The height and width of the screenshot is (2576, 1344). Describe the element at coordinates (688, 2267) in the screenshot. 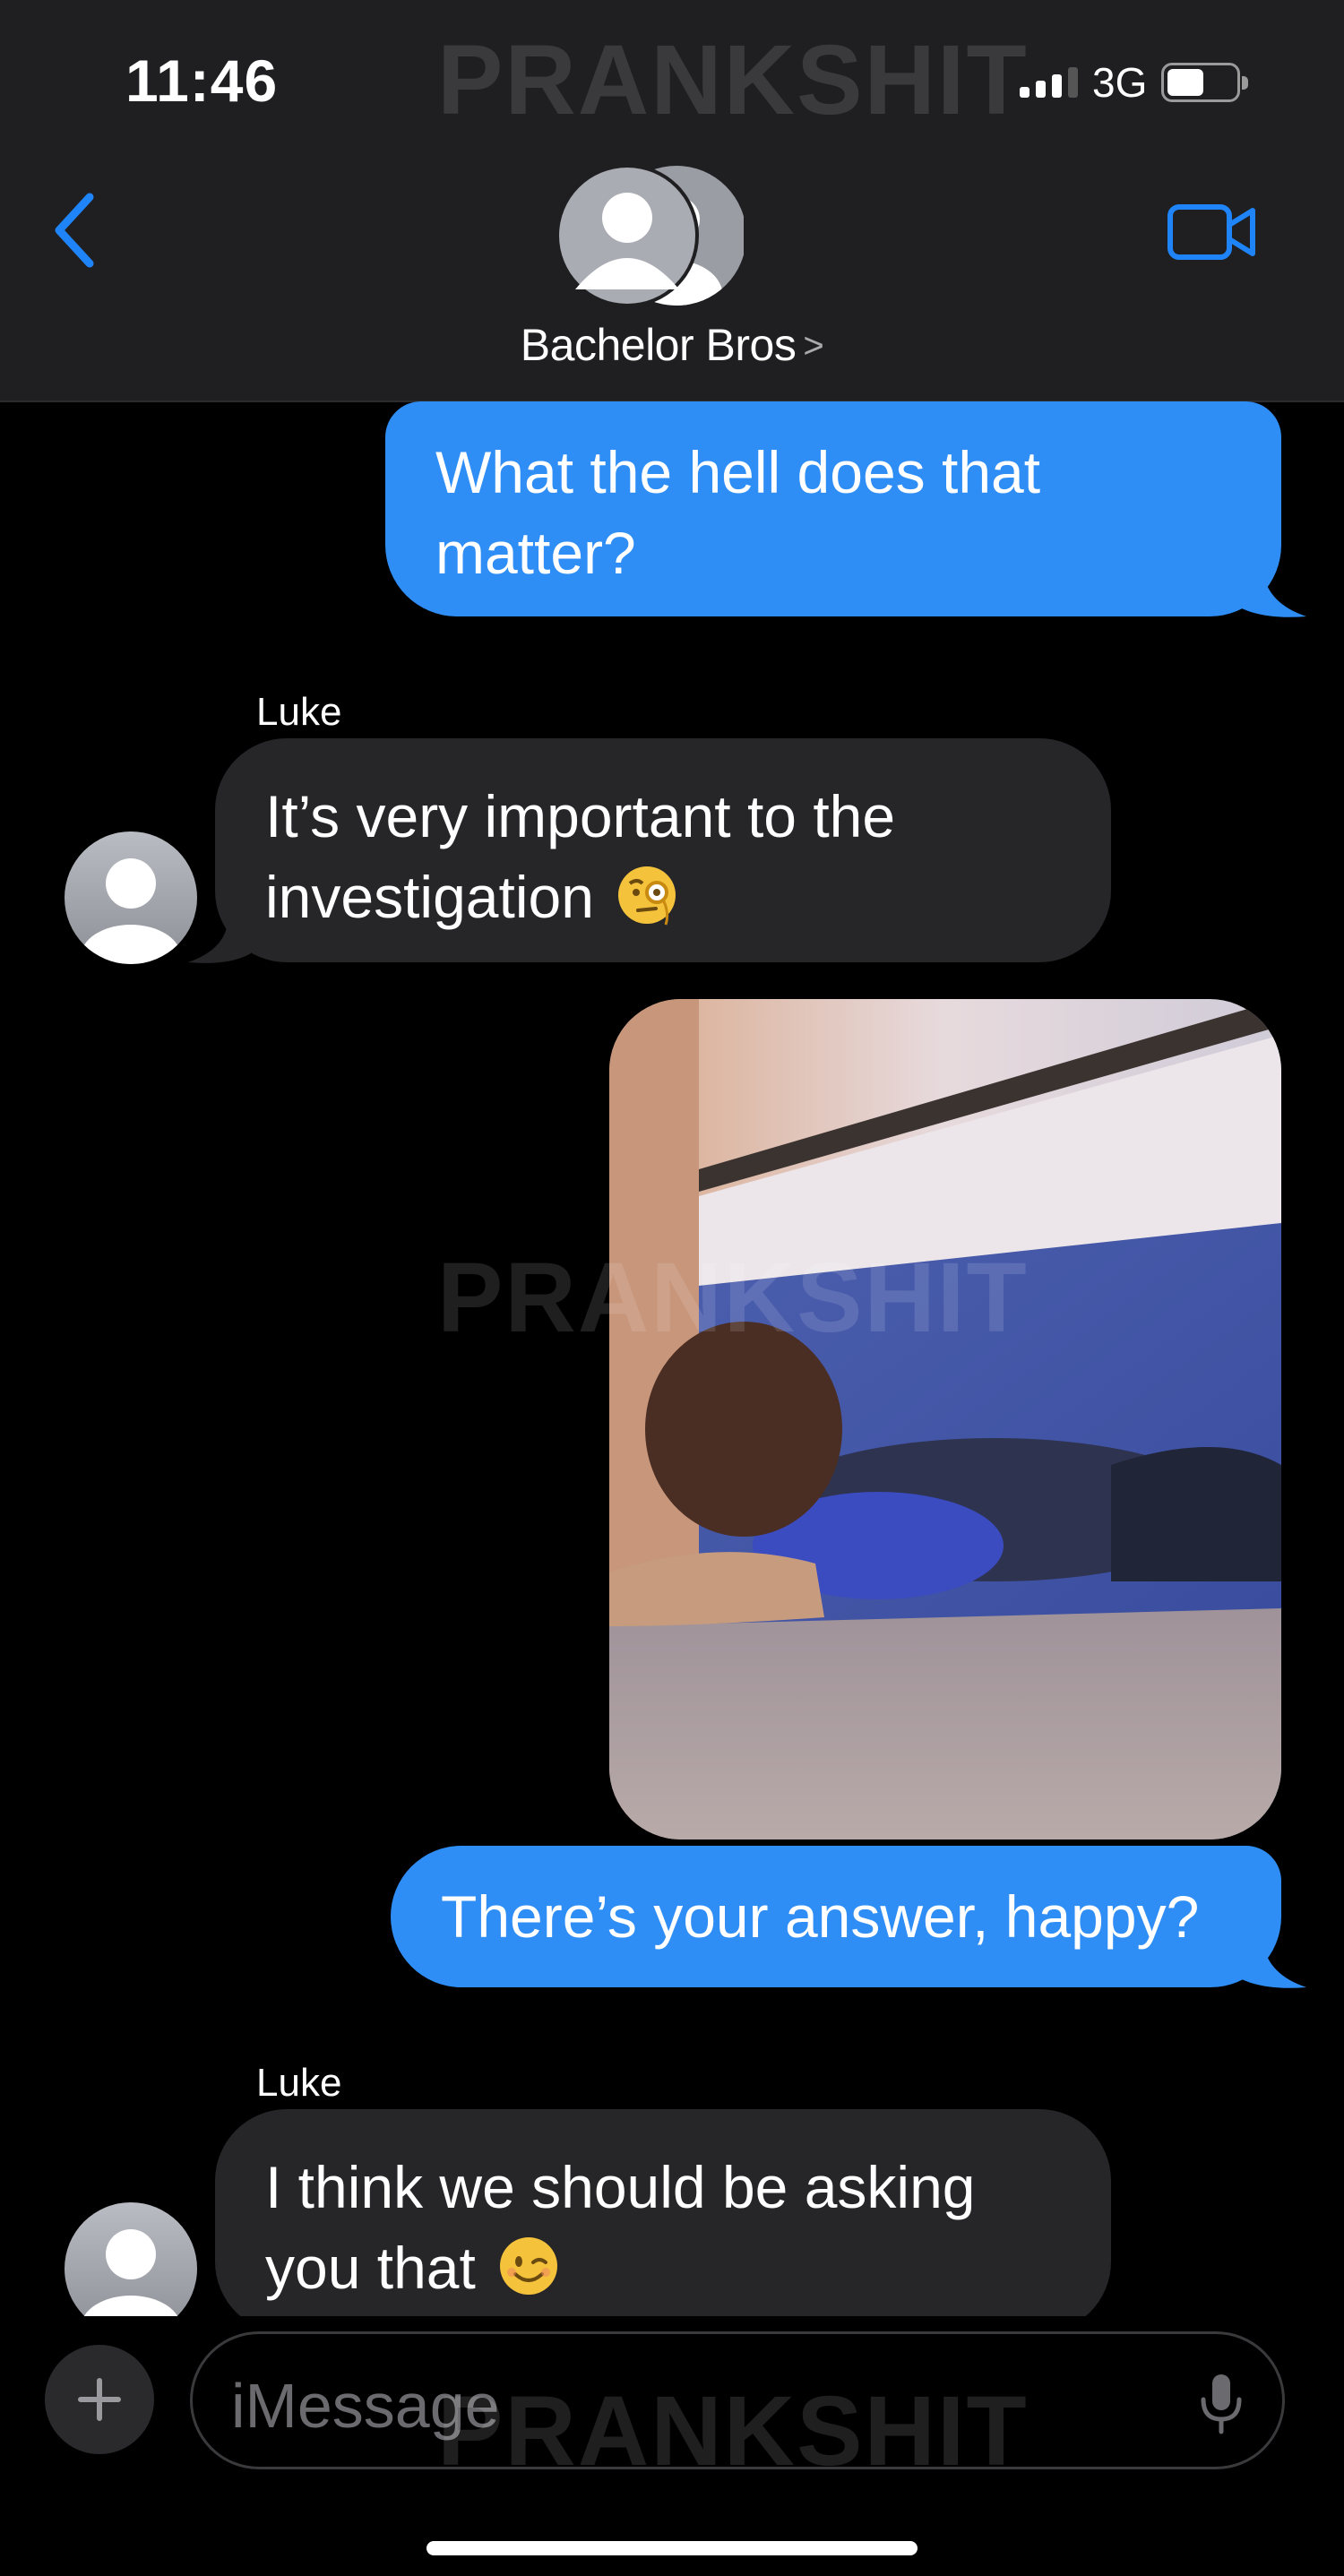

I see `message-line: you that` at that location.